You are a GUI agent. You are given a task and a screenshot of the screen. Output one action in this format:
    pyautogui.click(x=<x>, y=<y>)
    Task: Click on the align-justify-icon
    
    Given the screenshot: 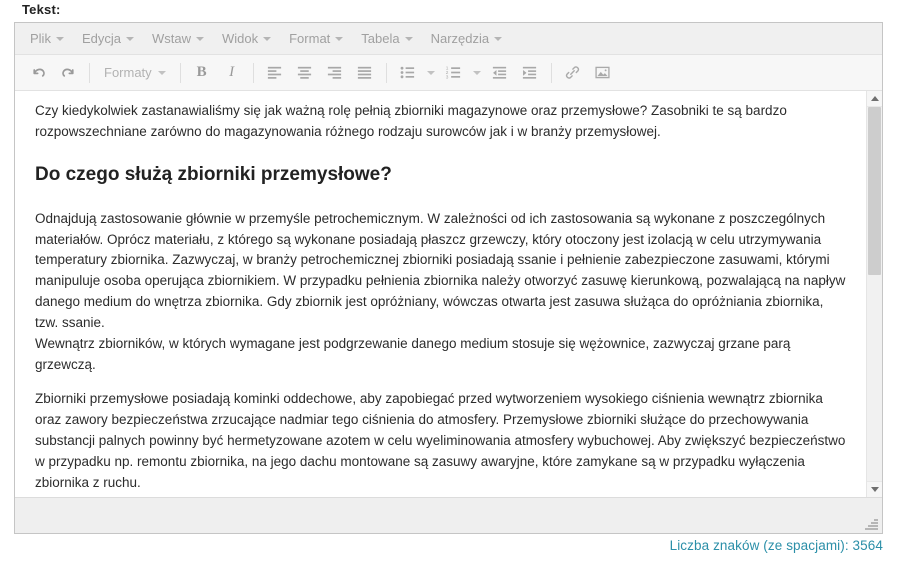 What is the action you would take?
    pyautogui.click(x=365, y=72)
    